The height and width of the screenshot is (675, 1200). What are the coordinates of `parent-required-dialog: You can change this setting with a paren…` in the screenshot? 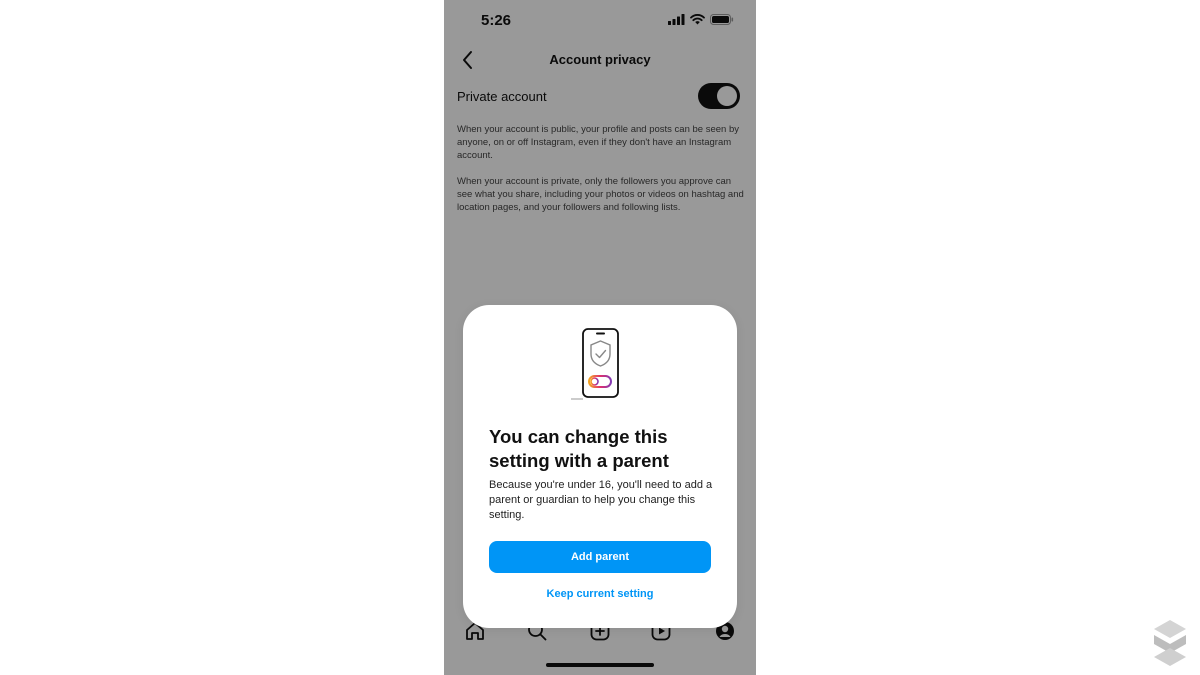 It's located at (600, 466).